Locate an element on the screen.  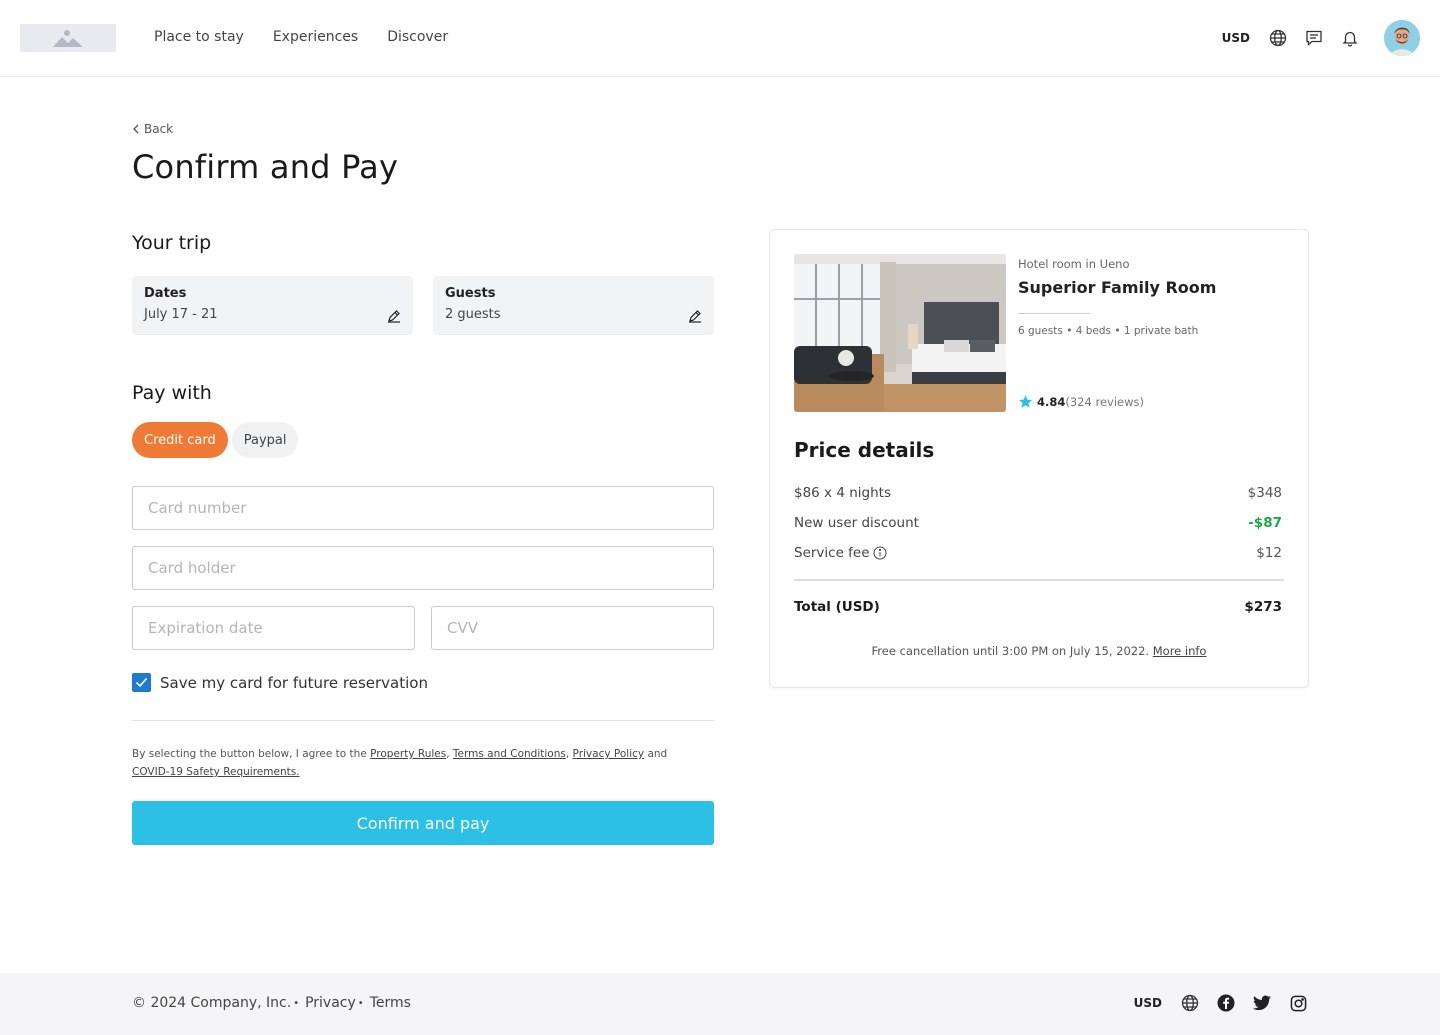
twitter-icon is located at coordinates (1262, 1003).